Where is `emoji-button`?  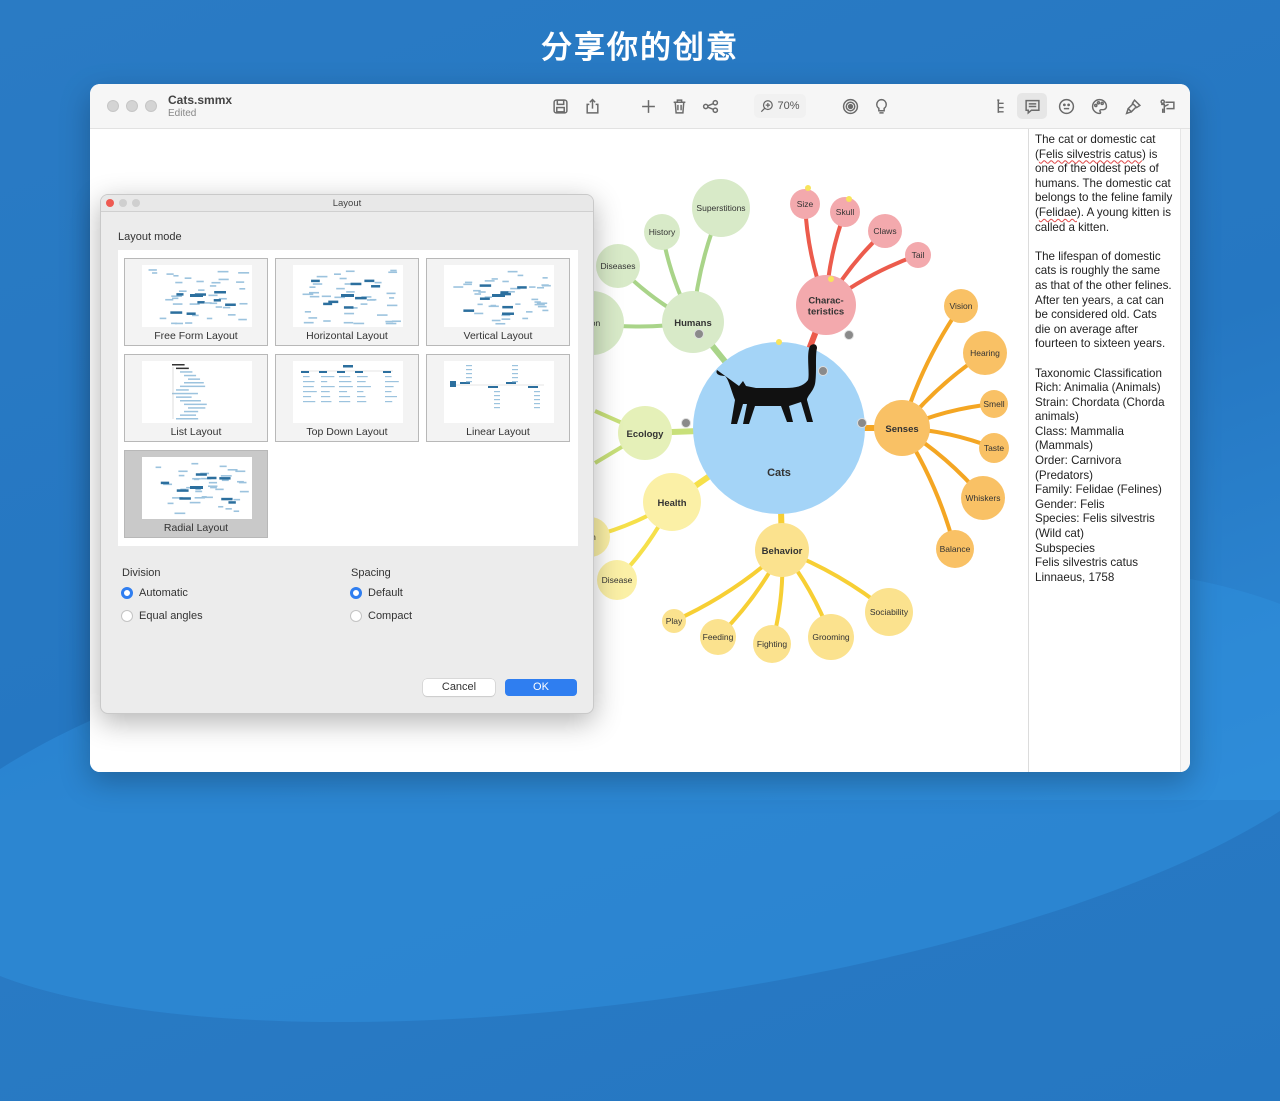
emoji-button is located at coordinates (1066, 106).